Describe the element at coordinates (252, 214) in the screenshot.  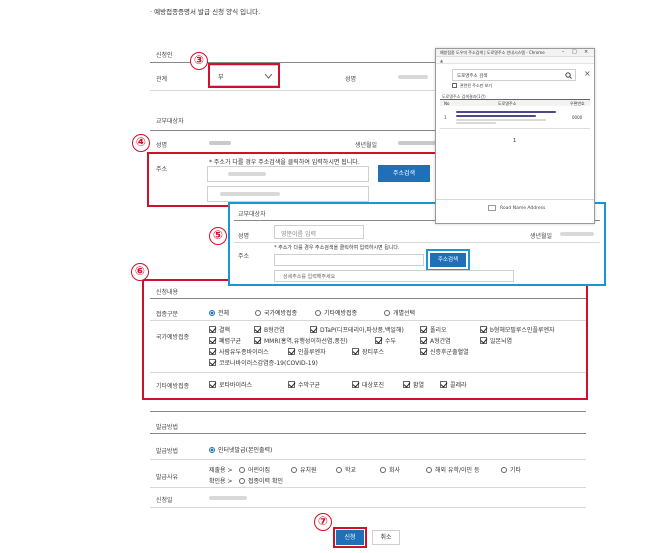
I see `expanded-section-title: 교부대상자` at that location.